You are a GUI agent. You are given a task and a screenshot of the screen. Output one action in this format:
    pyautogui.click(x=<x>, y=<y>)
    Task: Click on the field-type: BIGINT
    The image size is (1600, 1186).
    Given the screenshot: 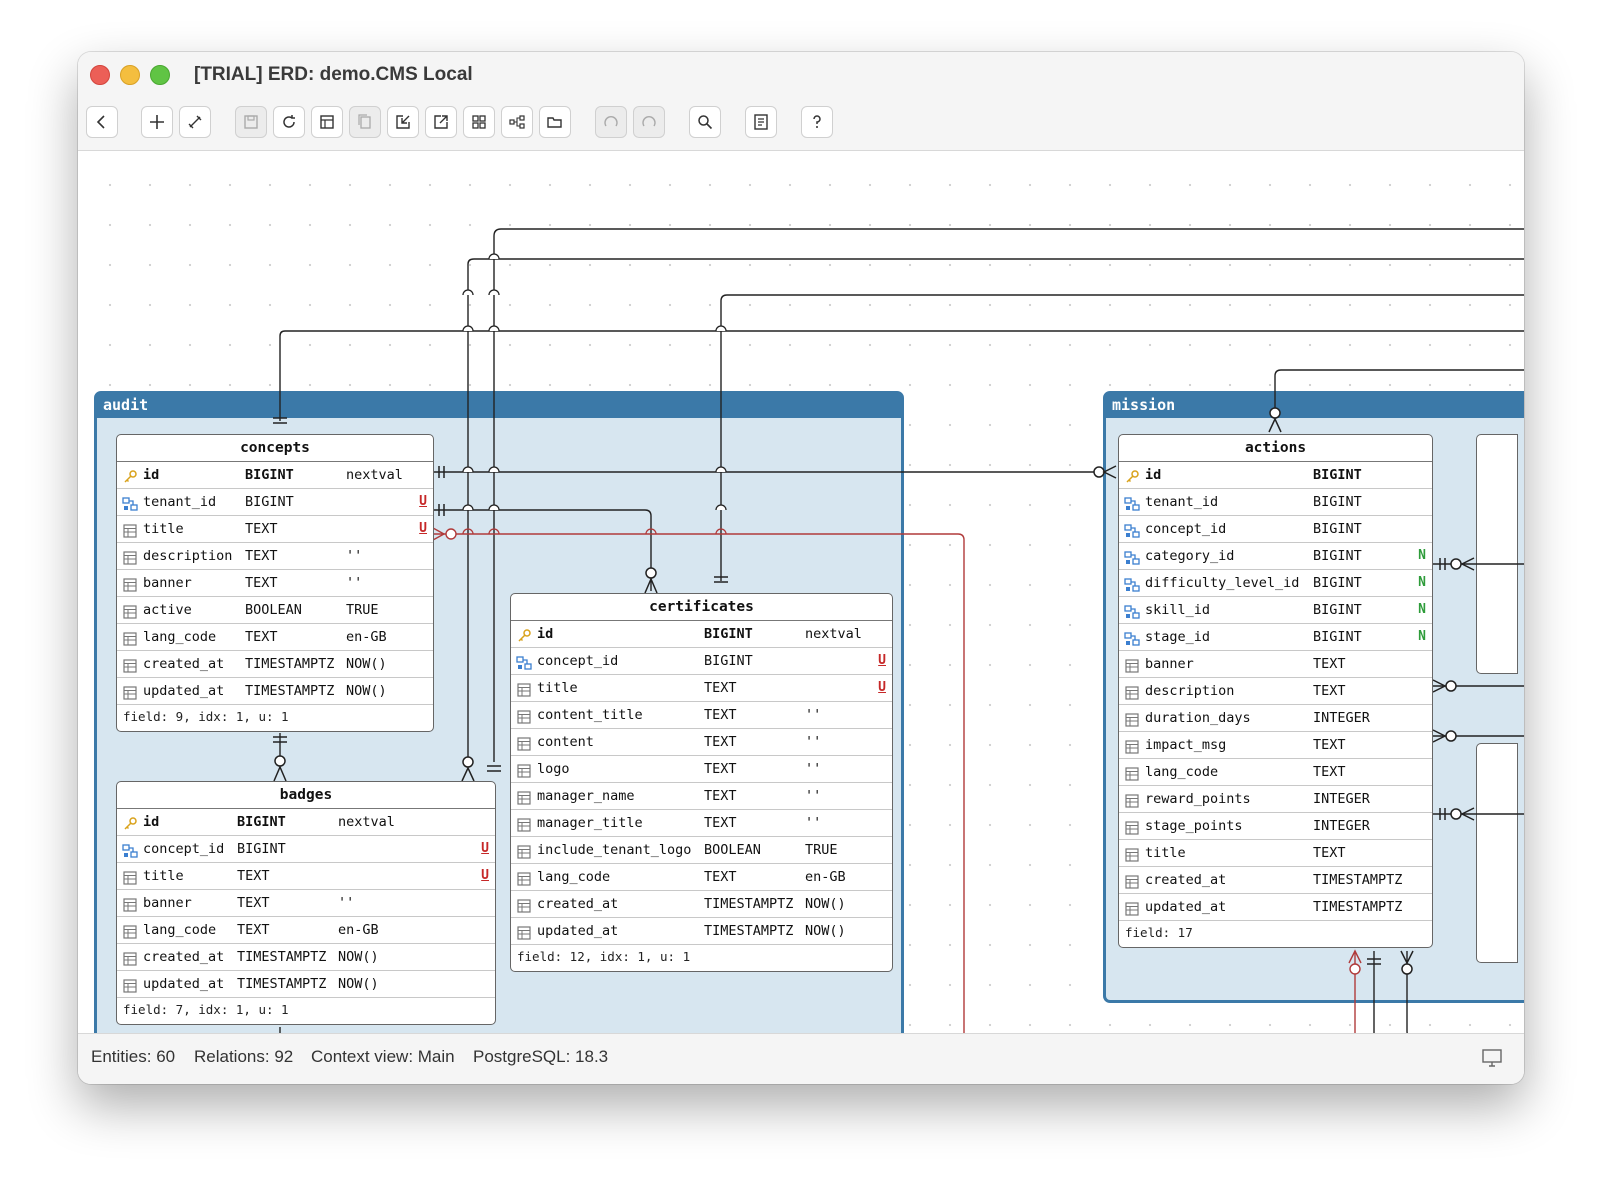 What is the action you would take?
    pyautogui.click(x=1337, y=502)
    